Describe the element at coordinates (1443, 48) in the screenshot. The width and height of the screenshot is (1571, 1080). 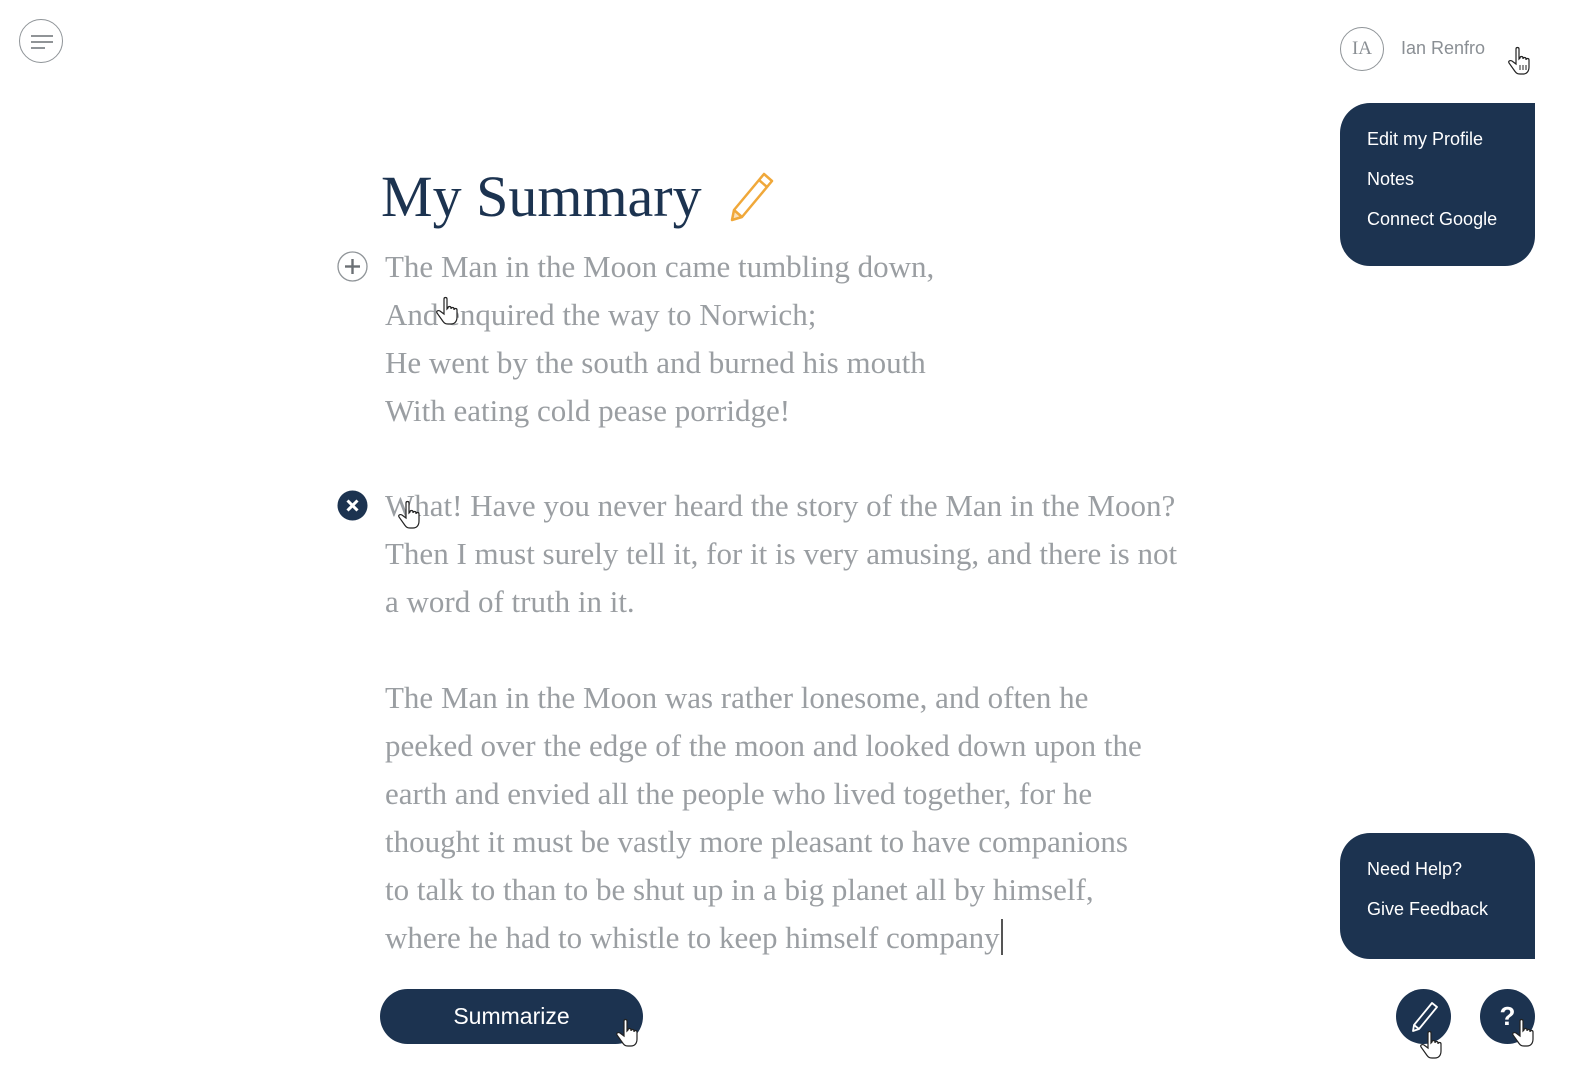
I see `user-name: Ian Renfro` at that location.